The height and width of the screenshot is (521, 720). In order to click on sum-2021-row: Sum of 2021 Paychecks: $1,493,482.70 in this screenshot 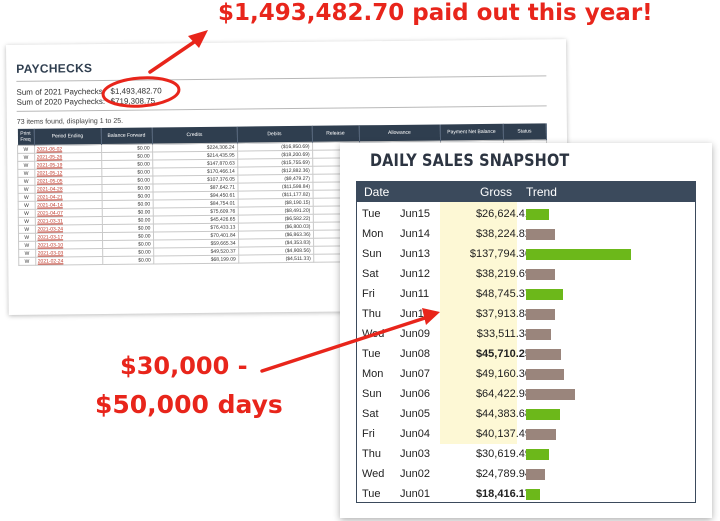, I will do `click(88, 91)`.